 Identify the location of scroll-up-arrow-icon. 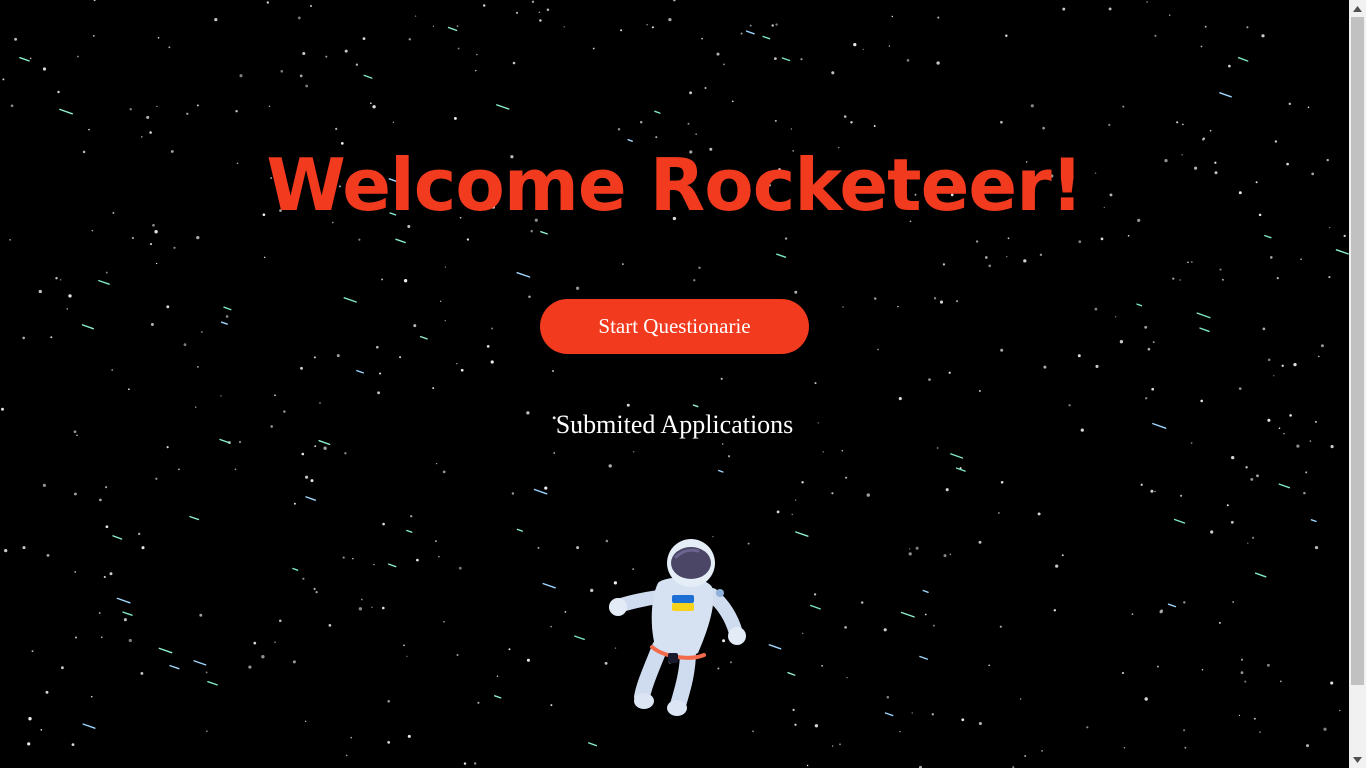
(1357, 8).